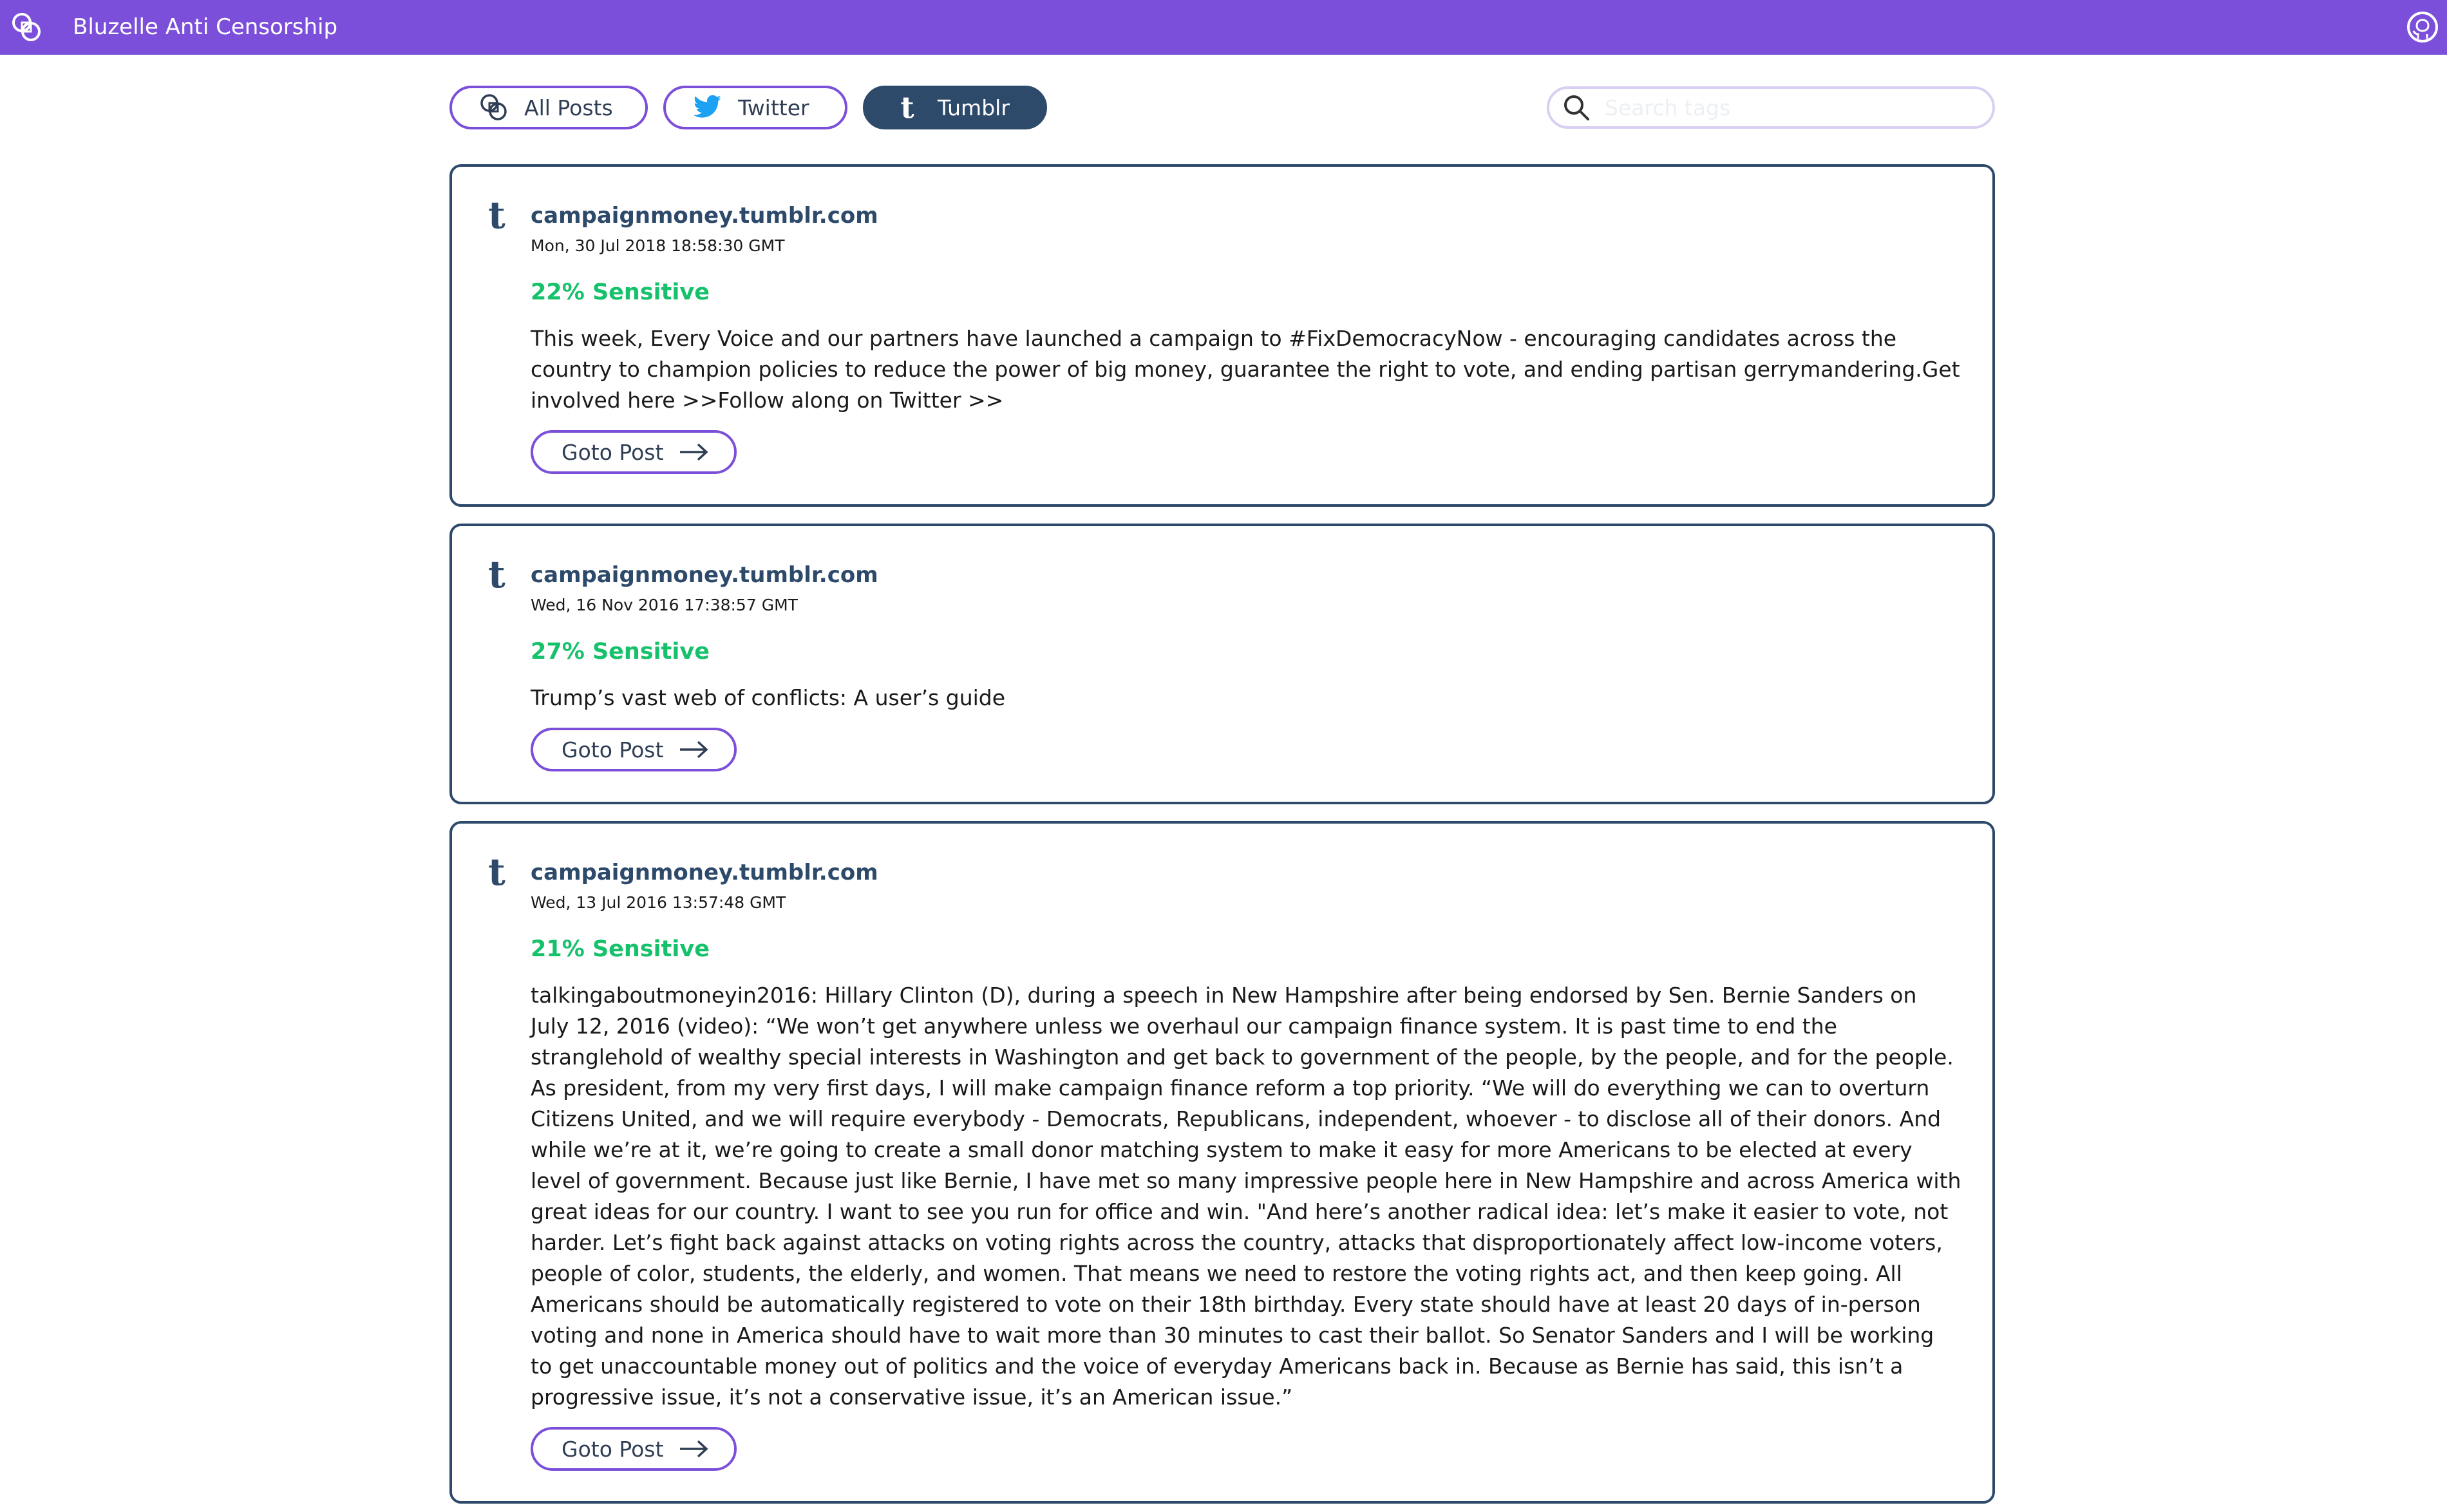  I want to click on github-icon, so click(2422, 27).